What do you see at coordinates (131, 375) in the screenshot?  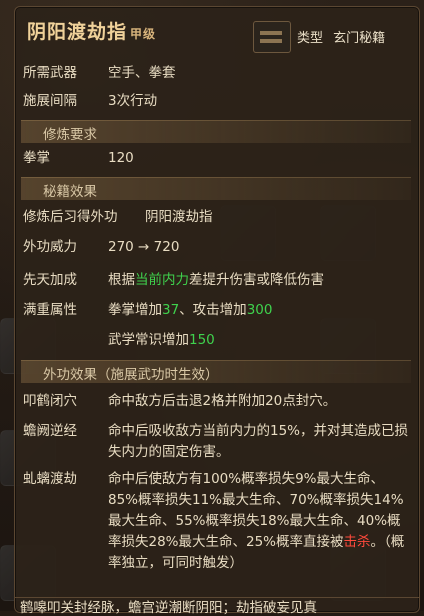 I see `section-title: 外功效果（施展武功时生效）` at bounding box center [131, 375].